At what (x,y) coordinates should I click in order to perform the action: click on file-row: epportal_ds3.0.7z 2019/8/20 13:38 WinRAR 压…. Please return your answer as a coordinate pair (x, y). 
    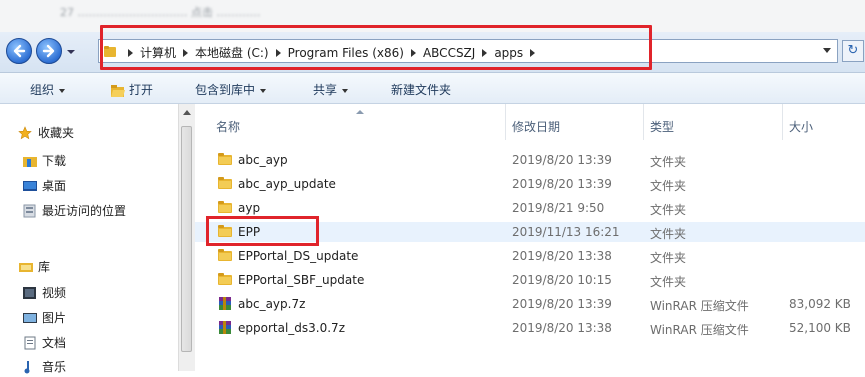
    Looking at the image, I should click on (530, 328).